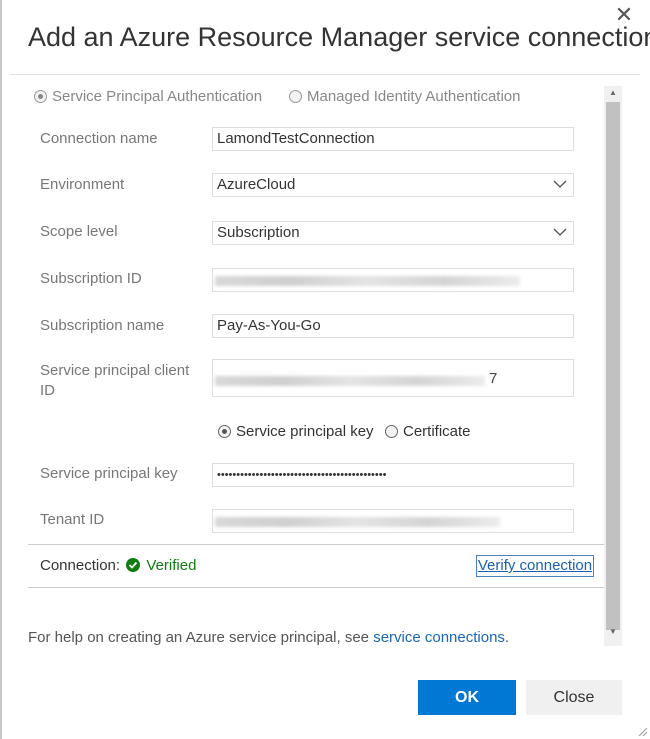  Describe the element at coordinates (393, 139) in the screenshot. I see `connection-name-input: LamondTestConnection` at that location.